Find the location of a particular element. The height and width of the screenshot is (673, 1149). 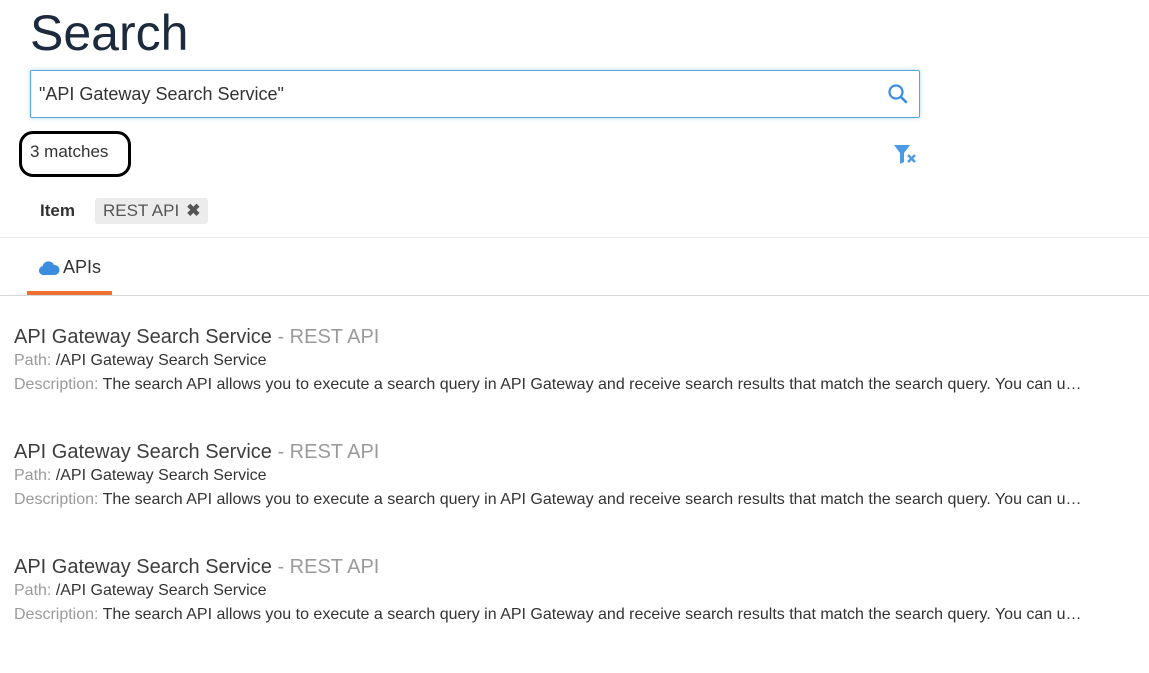

search-box is located at coordinates (475, 94).